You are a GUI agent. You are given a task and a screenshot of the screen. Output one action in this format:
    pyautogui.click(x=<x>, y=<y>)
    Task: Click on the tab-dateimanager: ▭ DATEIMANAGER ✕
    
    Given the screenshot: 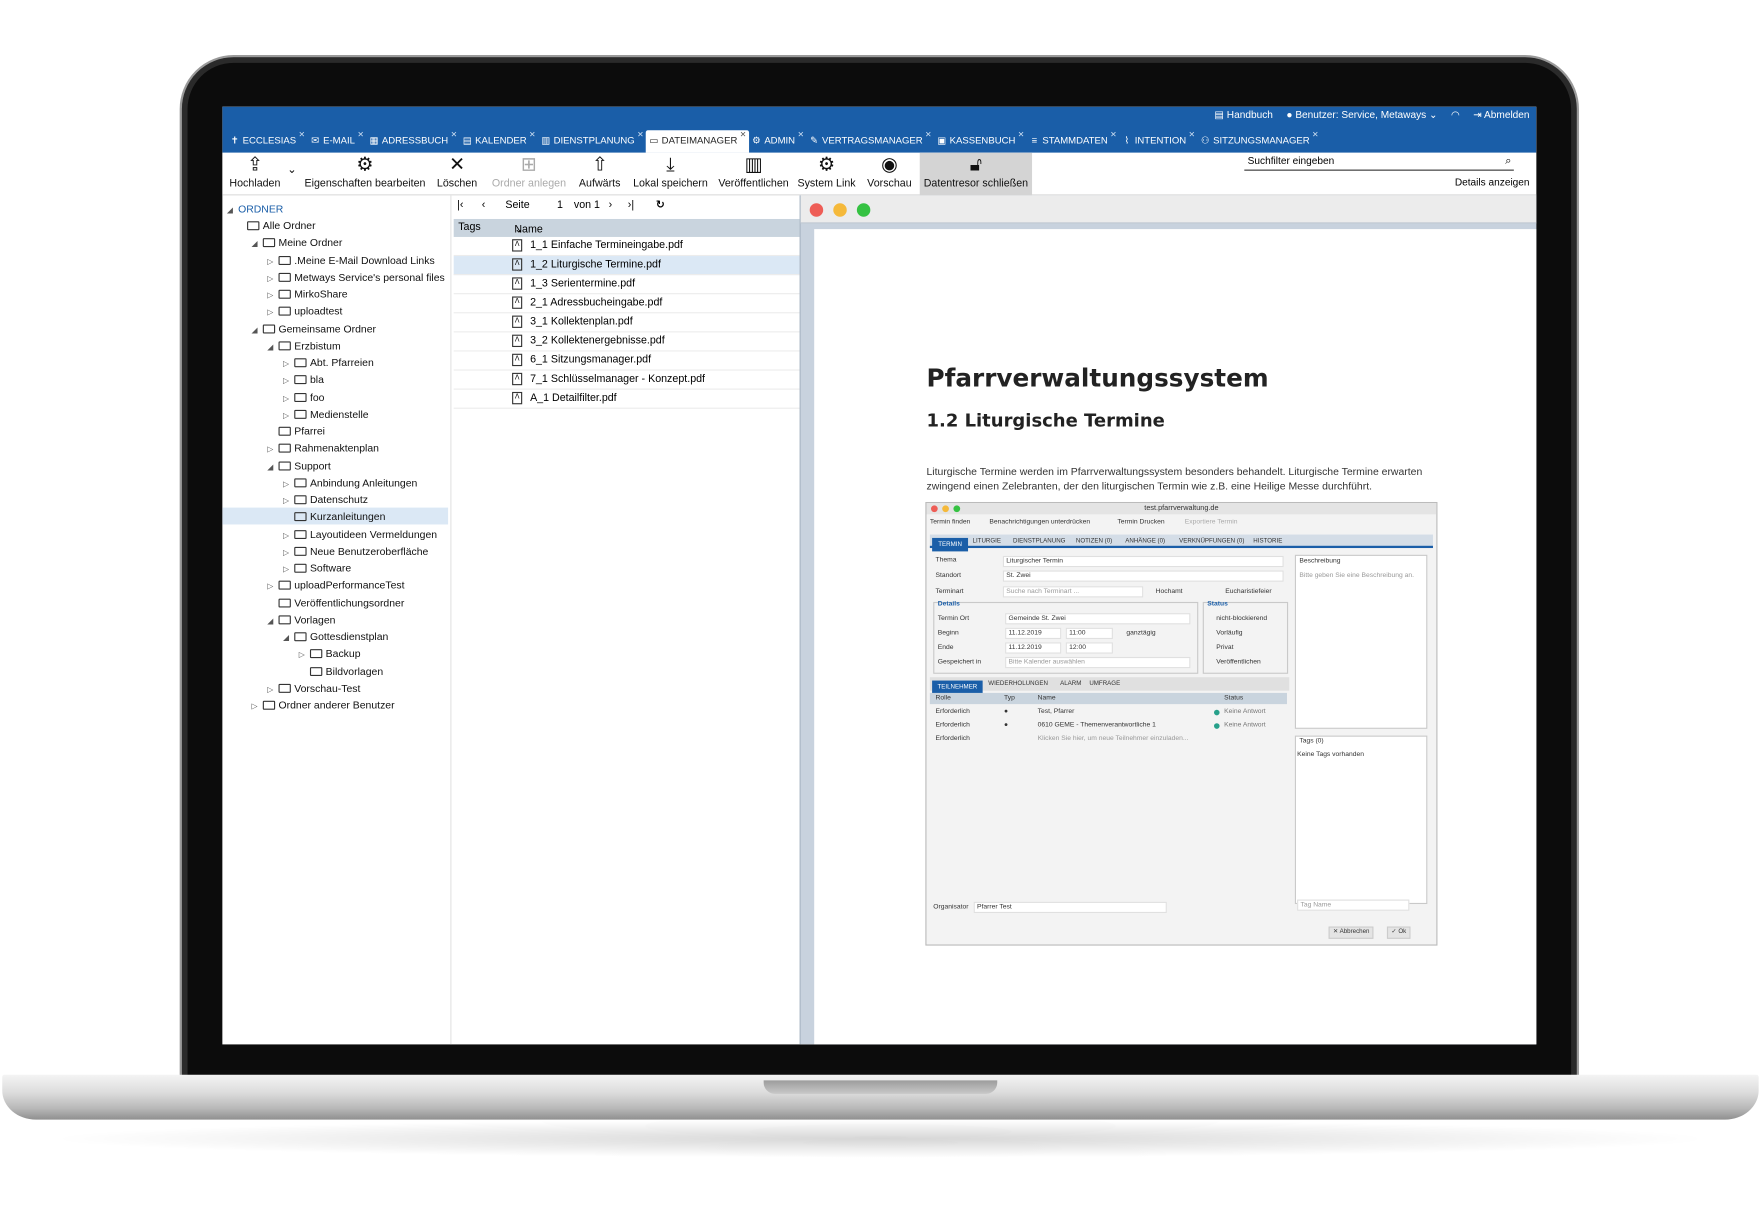 What is the action you would take?
    pyautogui.click(x=697, y=141)
    